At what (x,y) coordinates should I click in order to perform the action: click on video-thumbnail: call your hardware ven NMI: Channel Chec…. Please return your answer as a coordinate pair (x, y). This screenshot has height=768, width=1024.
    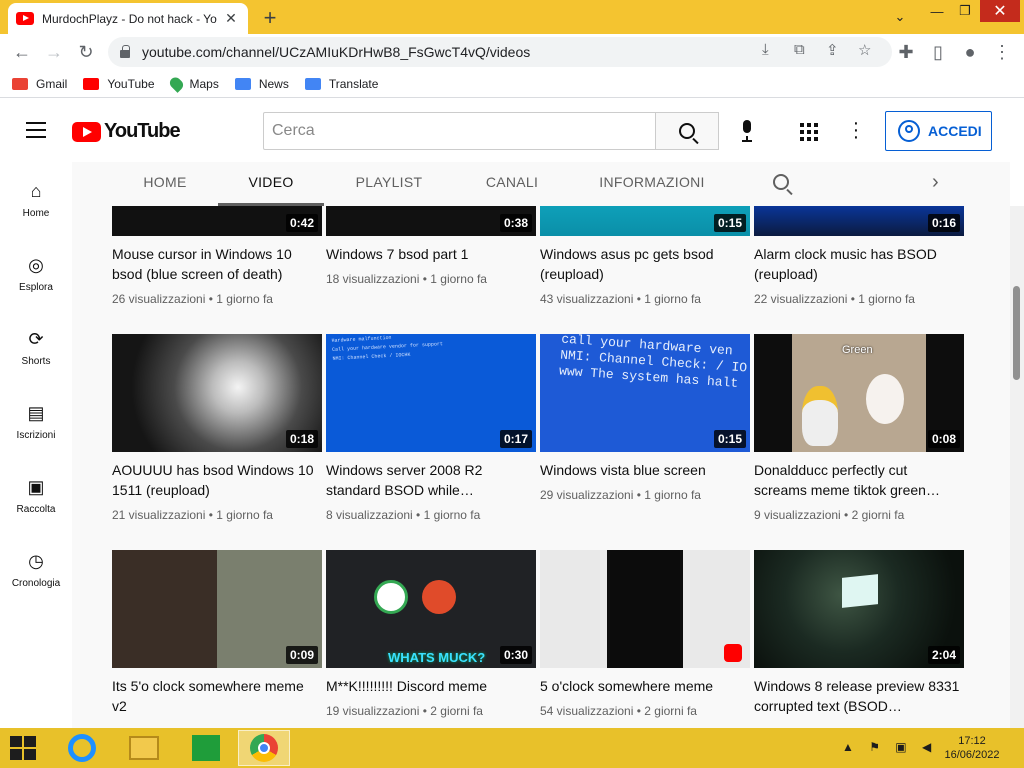
    Looking at the image, I should click on (645, 393).